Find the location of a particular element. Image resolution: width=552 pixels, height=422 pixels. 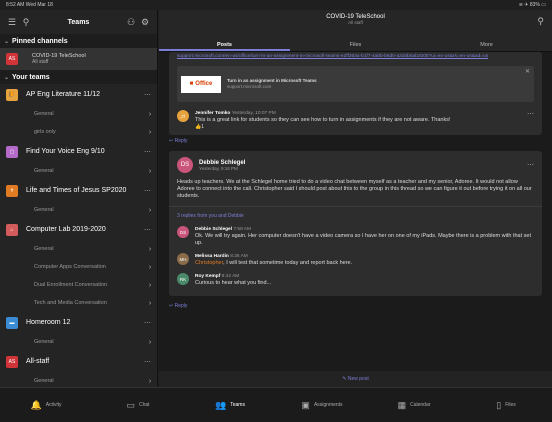

tab-files: Files is located at coordinates (355, 44).